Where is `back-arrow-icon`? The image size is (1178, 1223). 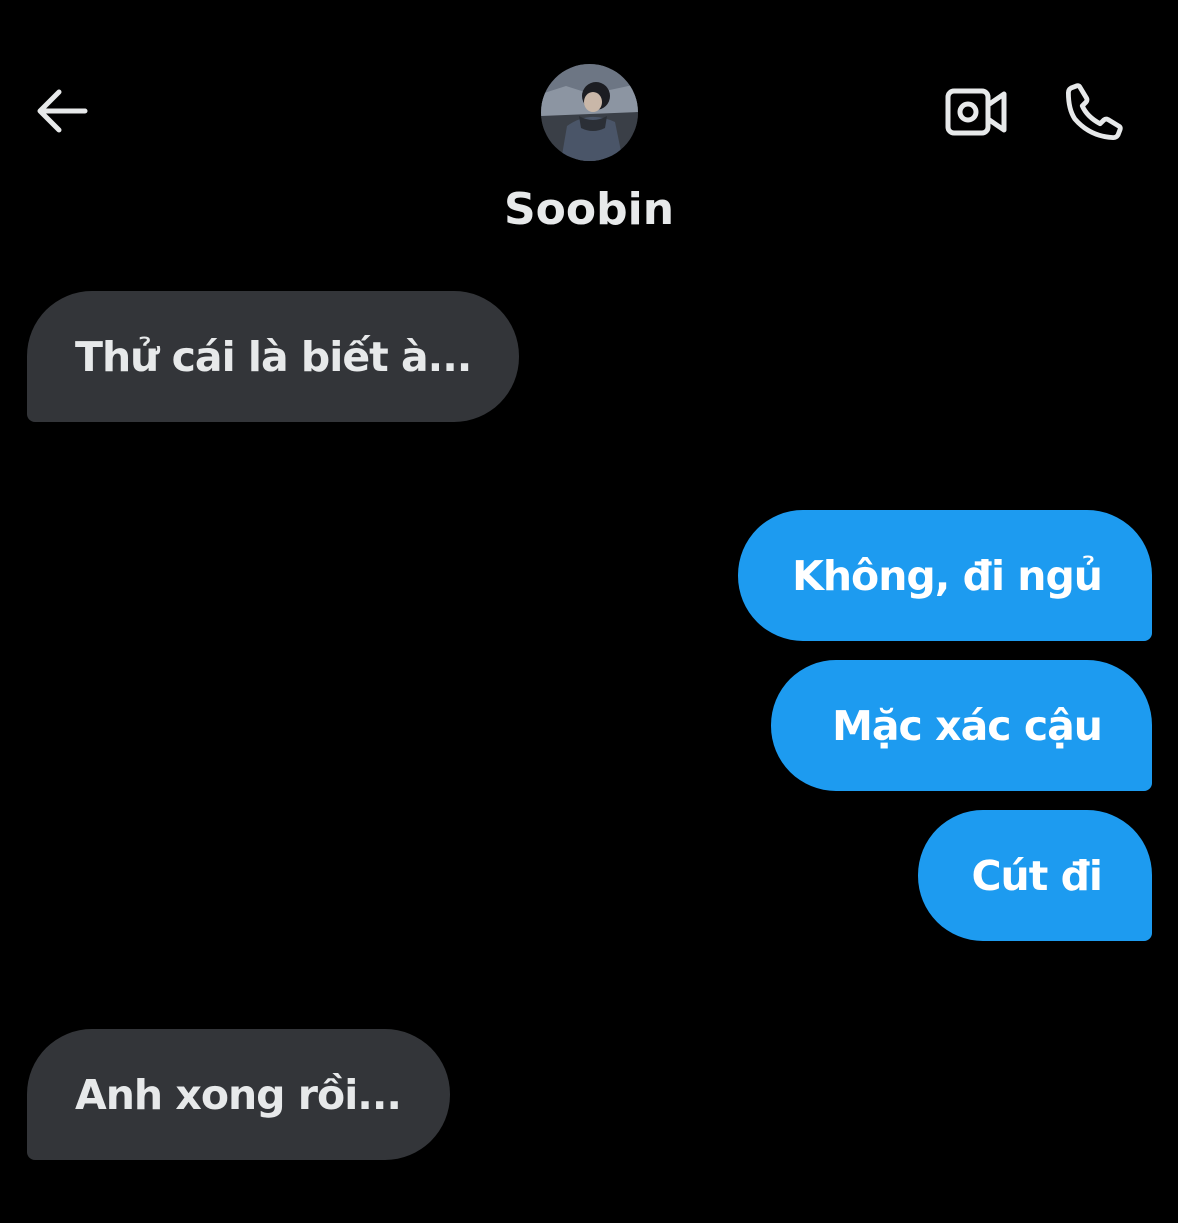 back-arrow-icon is located at coordinates (62, 111).